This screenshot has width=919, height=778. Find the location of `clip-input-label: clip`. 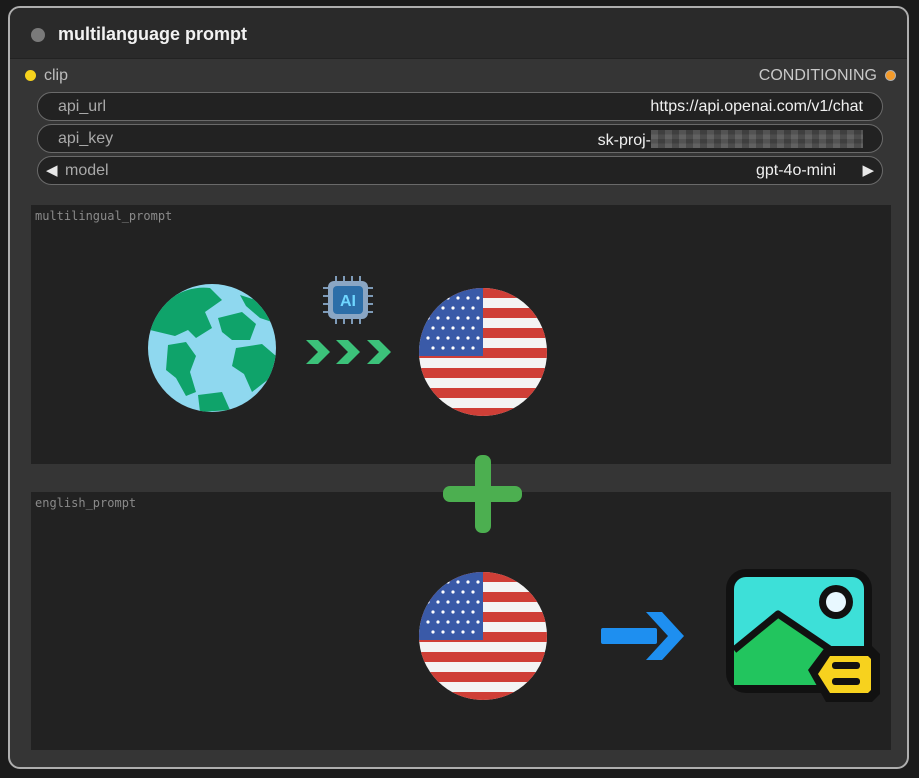

clip-input-label: clip is located at coordinates (56, 75).